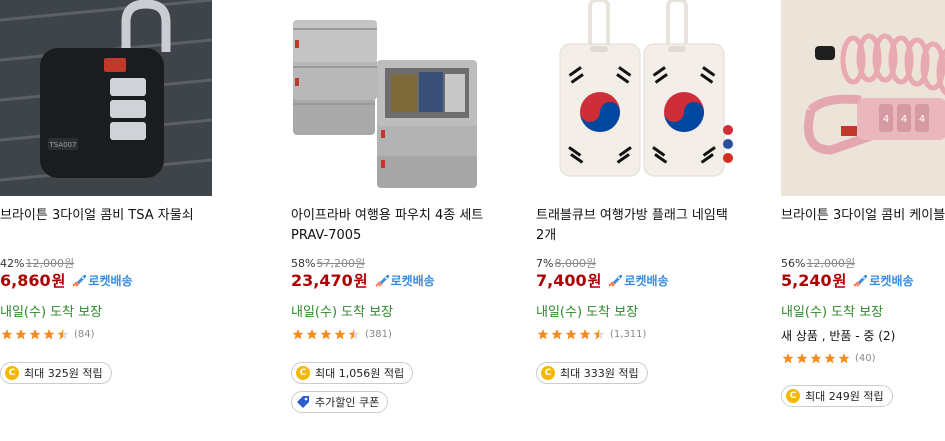  What do you see at coordinates (347, 402) in the screenshot?
I see `coupon-text: 추가할인 쿠폰` at bounding box center [347, 402].